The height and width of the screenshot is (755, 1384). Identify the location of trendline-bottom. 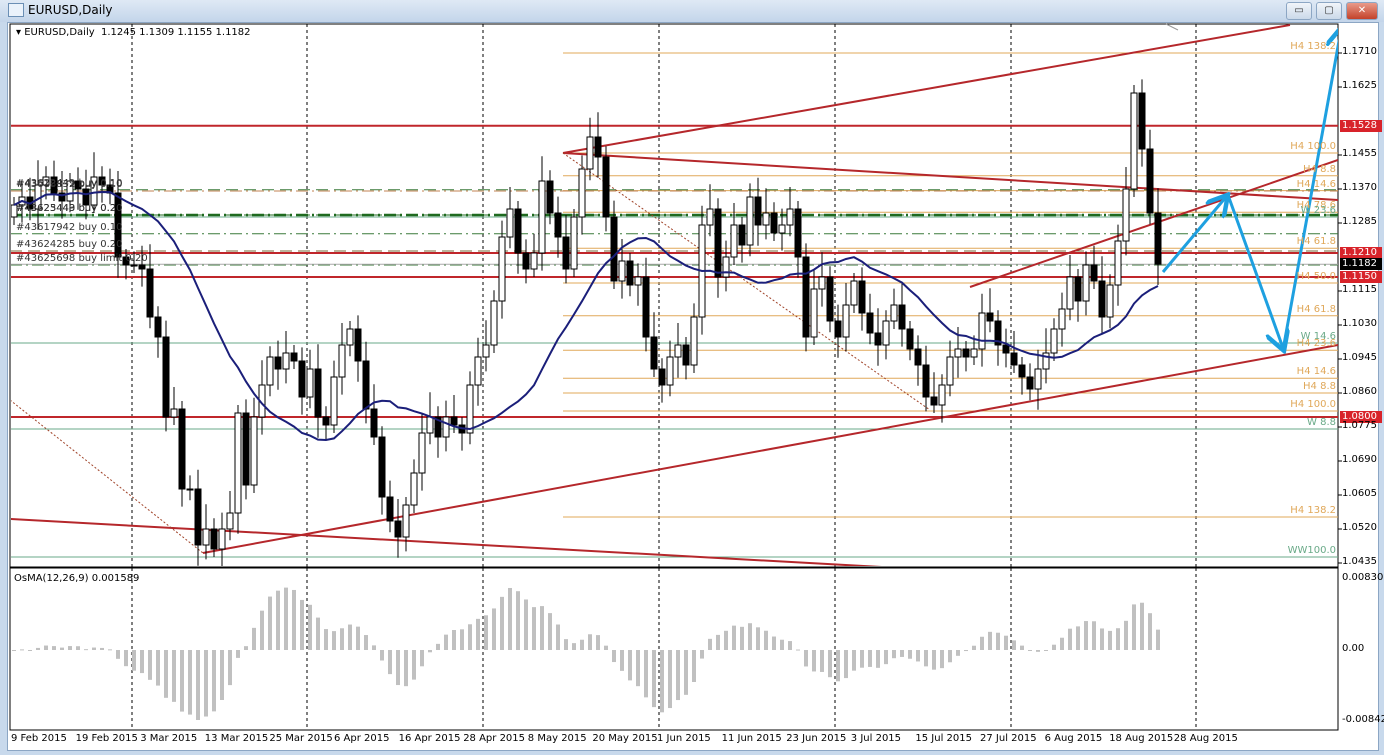
(455, 543).